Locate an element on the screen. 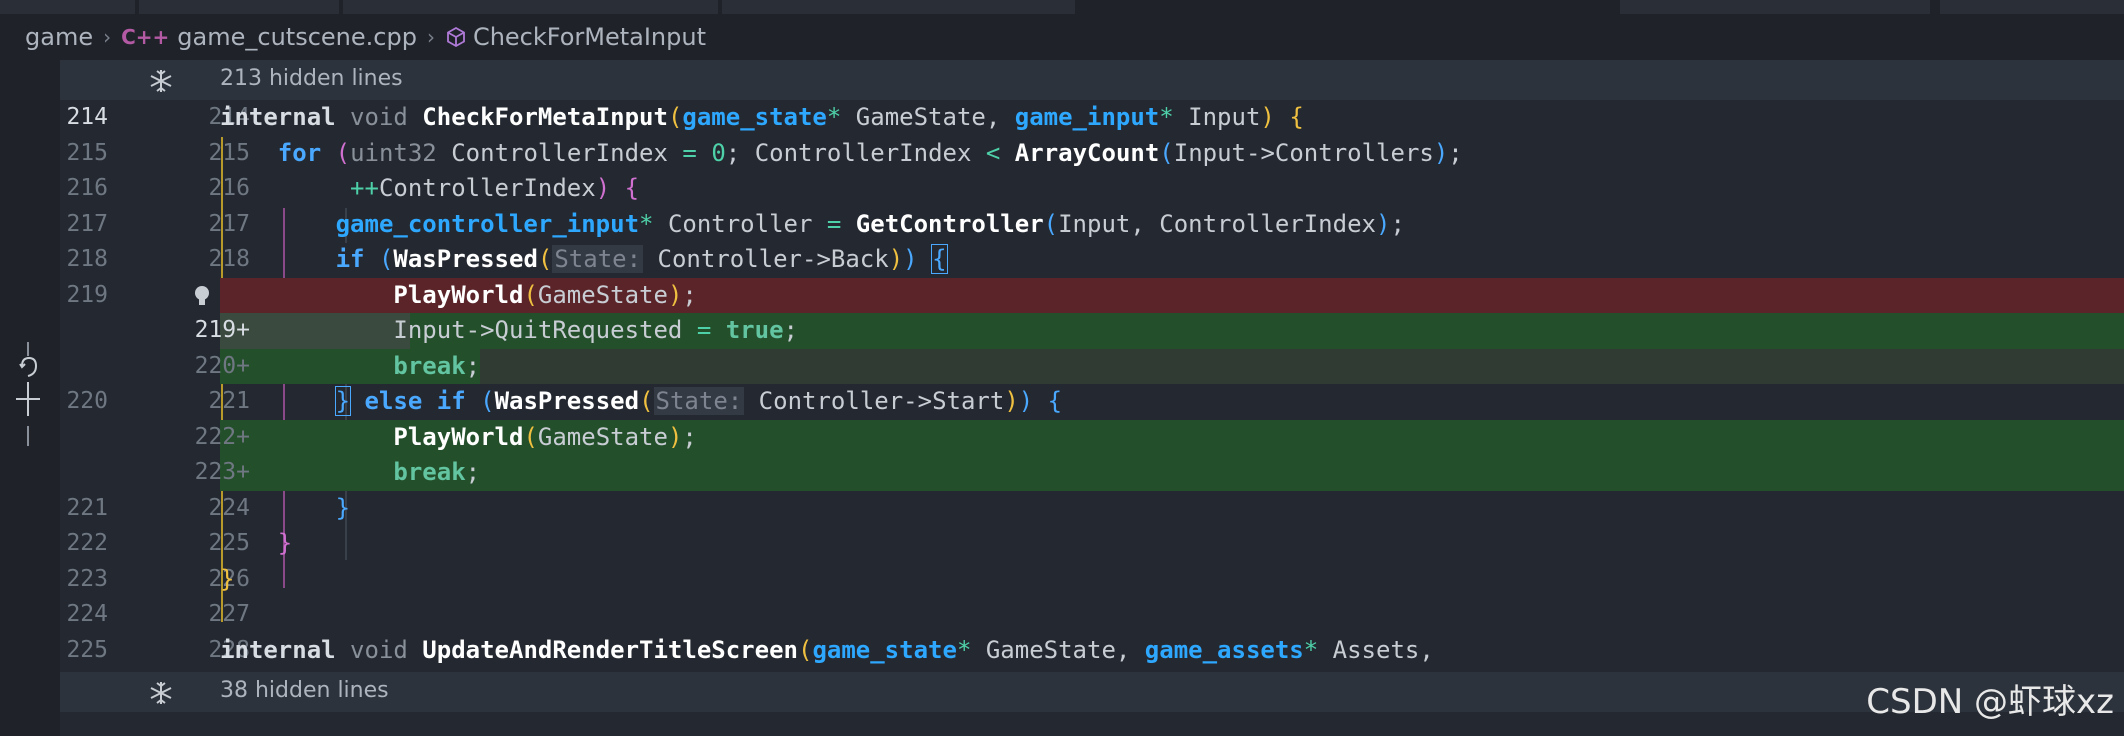 Image resolution: width=2124 pixels, height=736 pixels. breadcrumb-folder: game is located at coordinates (59, 37).